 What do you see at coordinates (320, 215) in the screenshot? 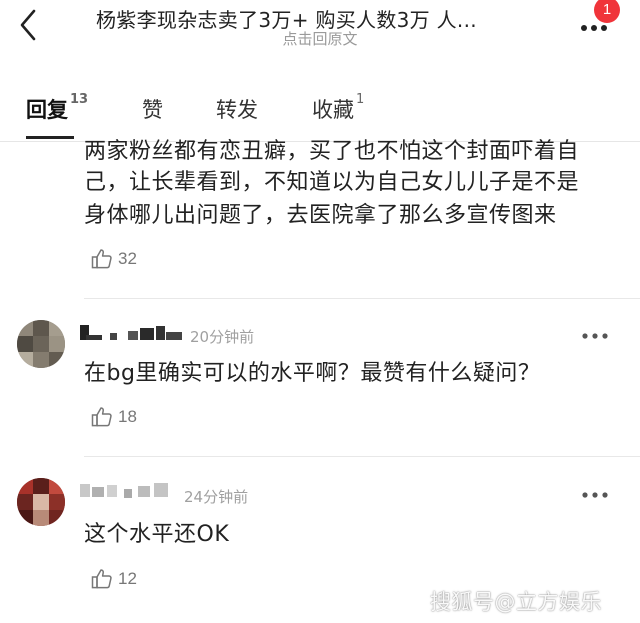
I see `comment-text-line: 身体哪儿出问题了，去医院拿了那么多宣传图来` at bounding box center [320, 215].